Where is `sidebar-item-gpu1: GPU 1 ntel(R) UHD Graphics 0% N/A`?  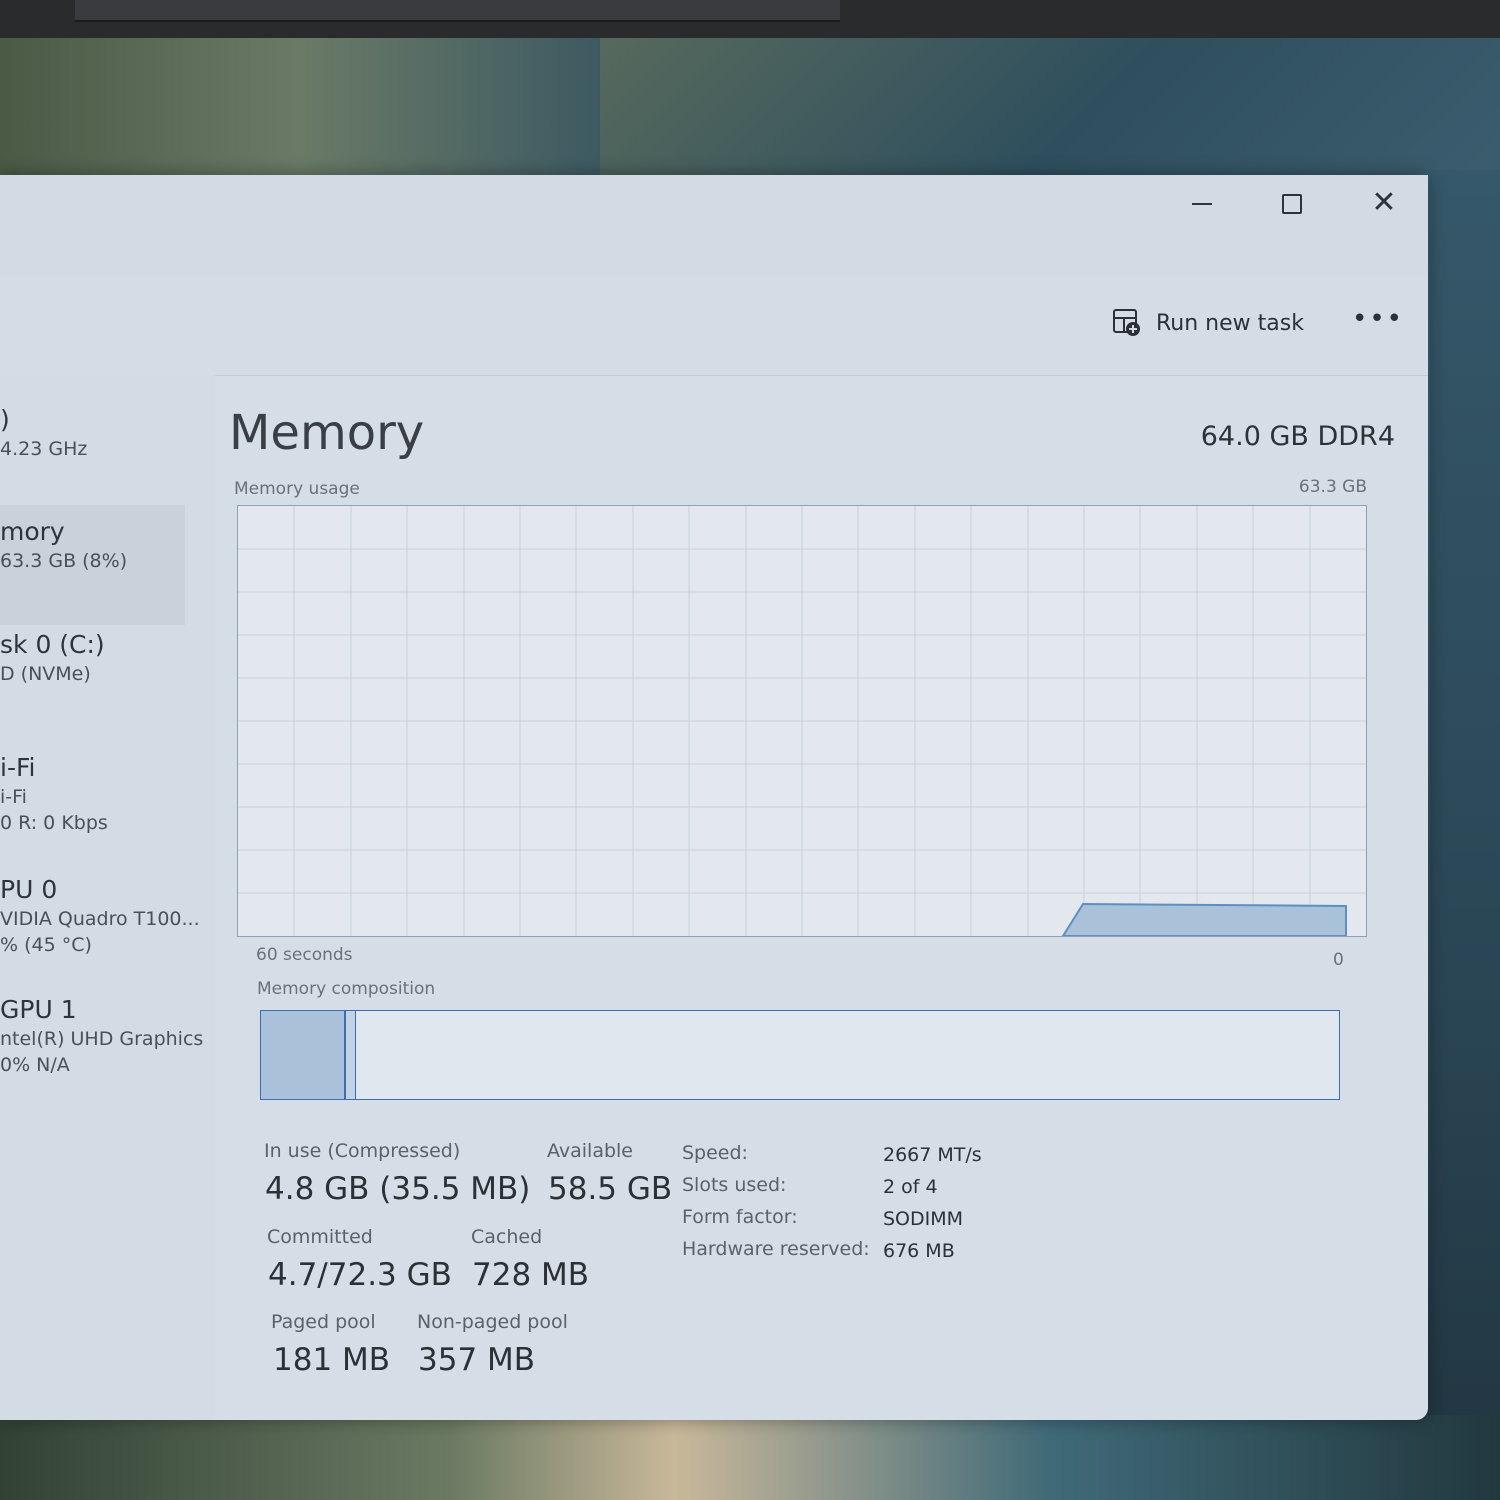 sidebar-item-gpu1: GPU 1 ntel(R) UHD Graphics 0% N/A is located at coordinates (102, 1035).